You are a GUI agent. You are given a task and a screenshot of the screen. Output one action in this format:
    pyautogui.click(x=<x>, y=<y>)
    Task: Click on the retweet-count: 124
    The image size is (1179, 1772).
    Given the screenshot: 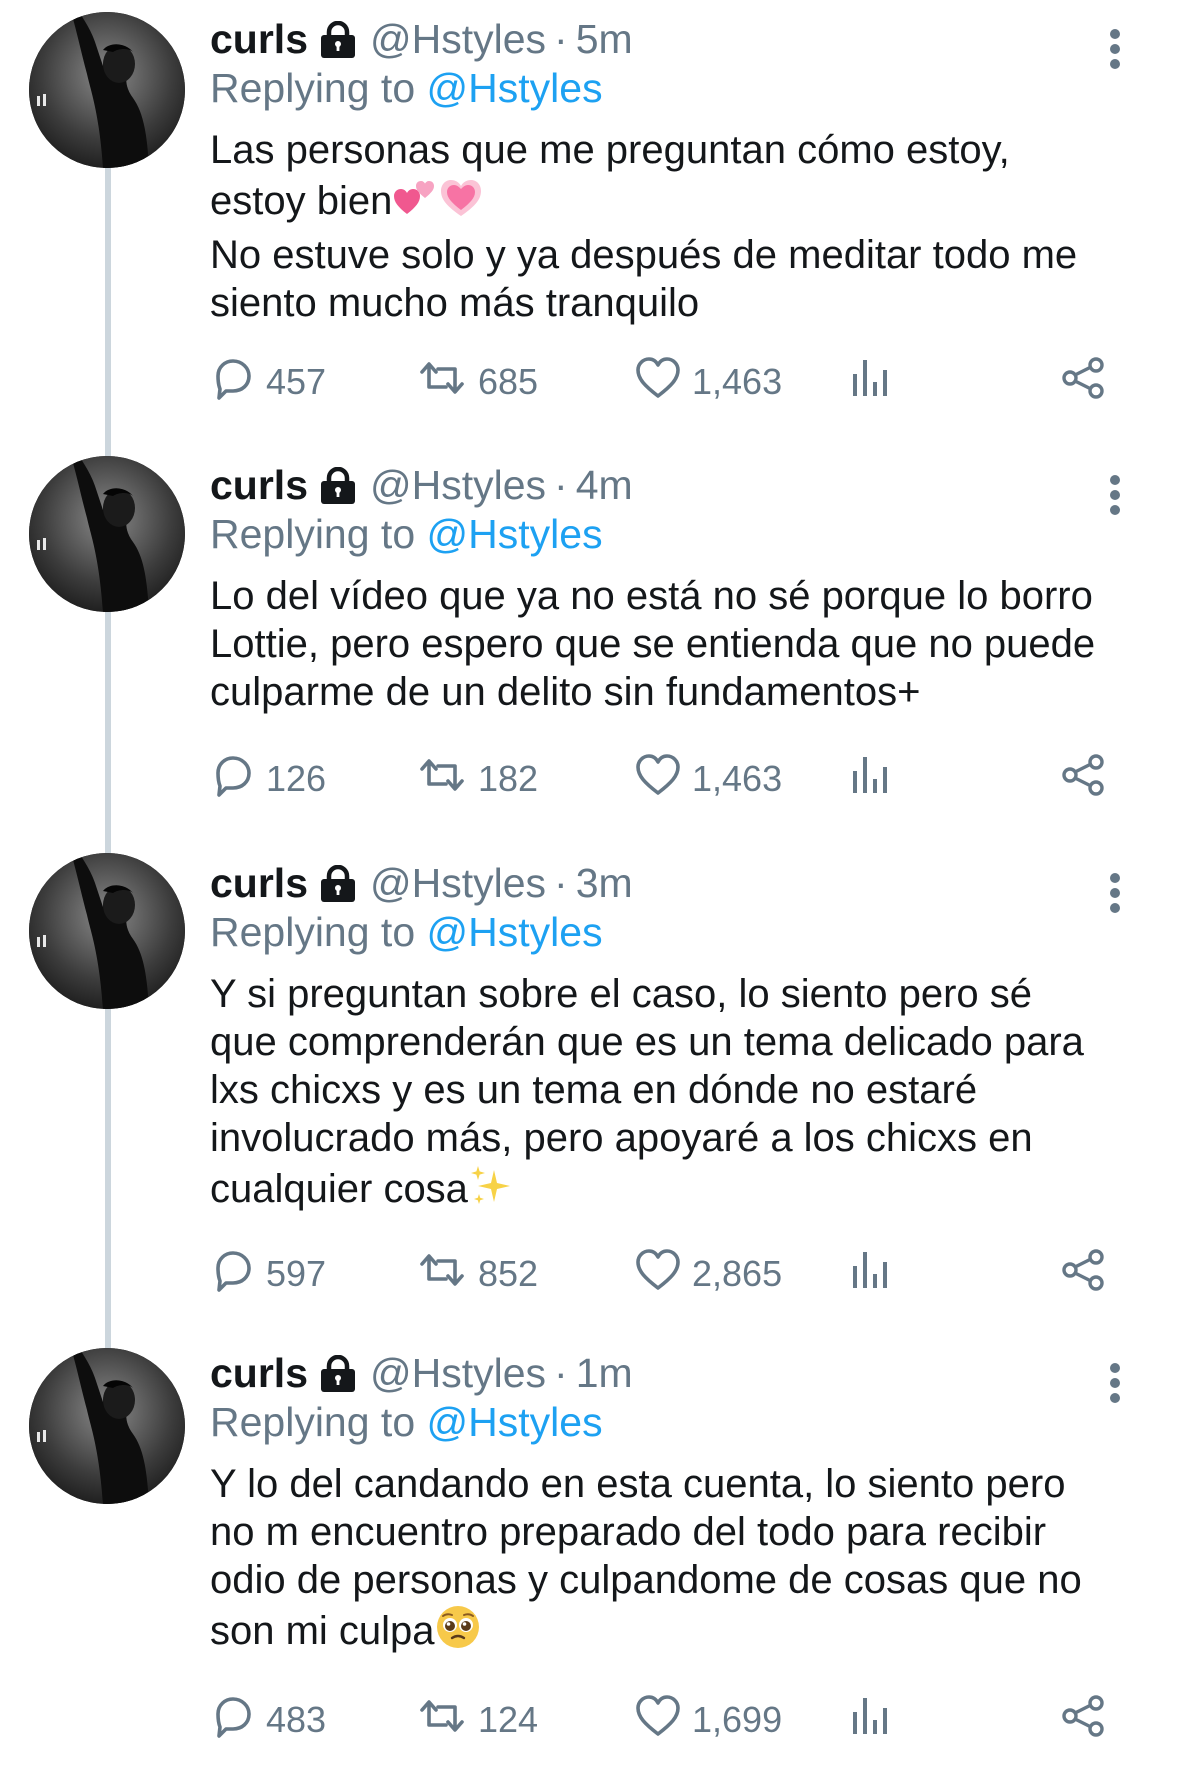 What is the action you would take?
    pyautogui.click(x=508, y=1719)
    